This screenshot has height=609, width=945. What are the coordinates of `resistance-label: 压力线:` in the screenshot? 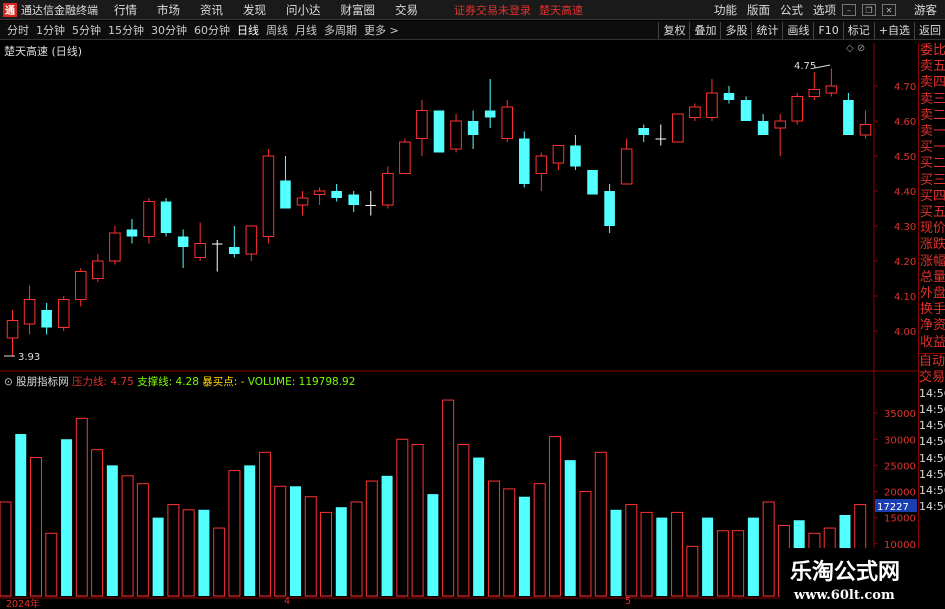 It's located at (90, 382).